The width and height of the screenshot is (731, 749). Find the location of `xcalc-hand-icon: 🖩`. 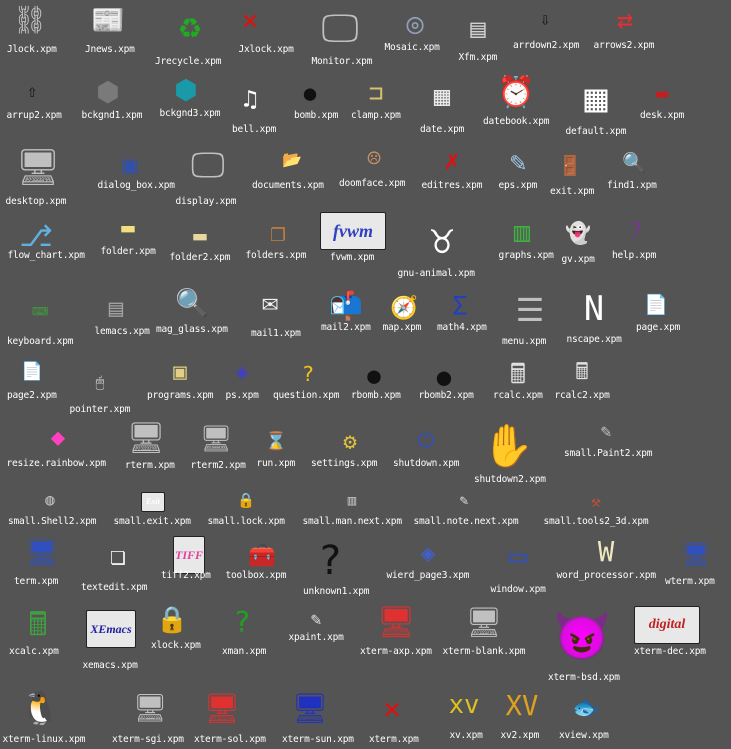

xcalc-hand-icon: 🖩 is located at coordinates (38, 624).